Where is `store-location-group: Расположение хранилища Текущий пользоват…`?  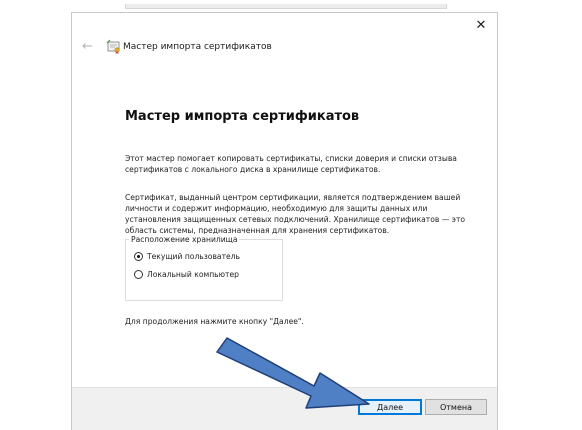 store-location-group: Расположение хранилища Текущий пользоват… is located at coordinates (204, 267).